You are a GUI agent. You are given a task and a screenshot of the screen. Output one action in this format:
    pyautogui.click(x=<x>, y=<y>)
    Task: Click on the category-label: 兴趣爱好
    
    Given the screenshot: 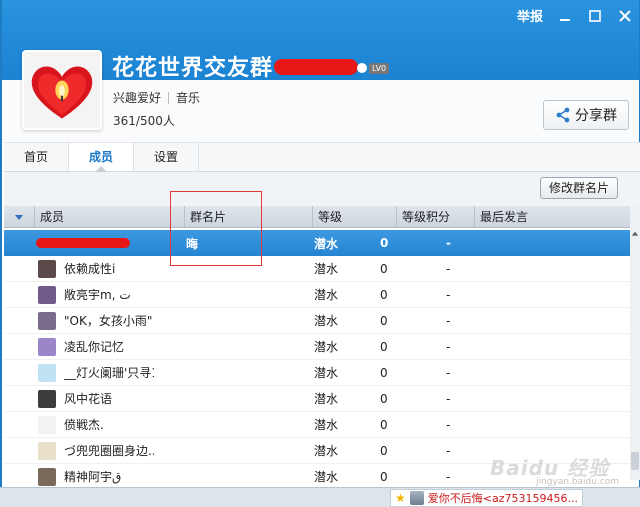 What is the action you would take?
    pyautogui.click(x=137, y=97)
    